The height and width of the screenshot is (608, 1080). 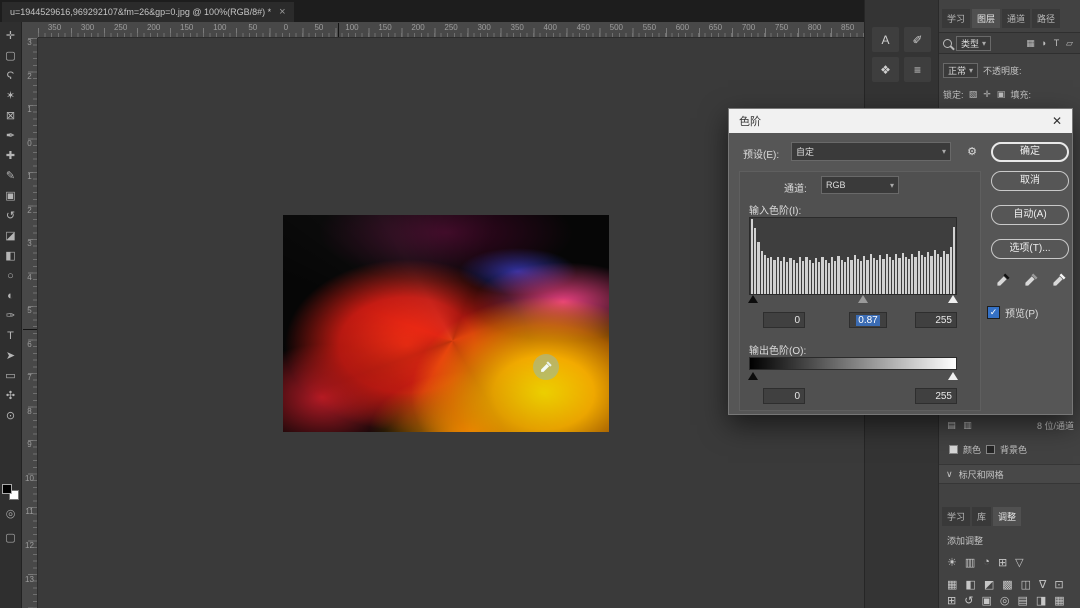 What do you see at coordinates (1041, 600) in the screenshot?
I see `new-layer-icon: ◨` at bounding box center [1041, 600].